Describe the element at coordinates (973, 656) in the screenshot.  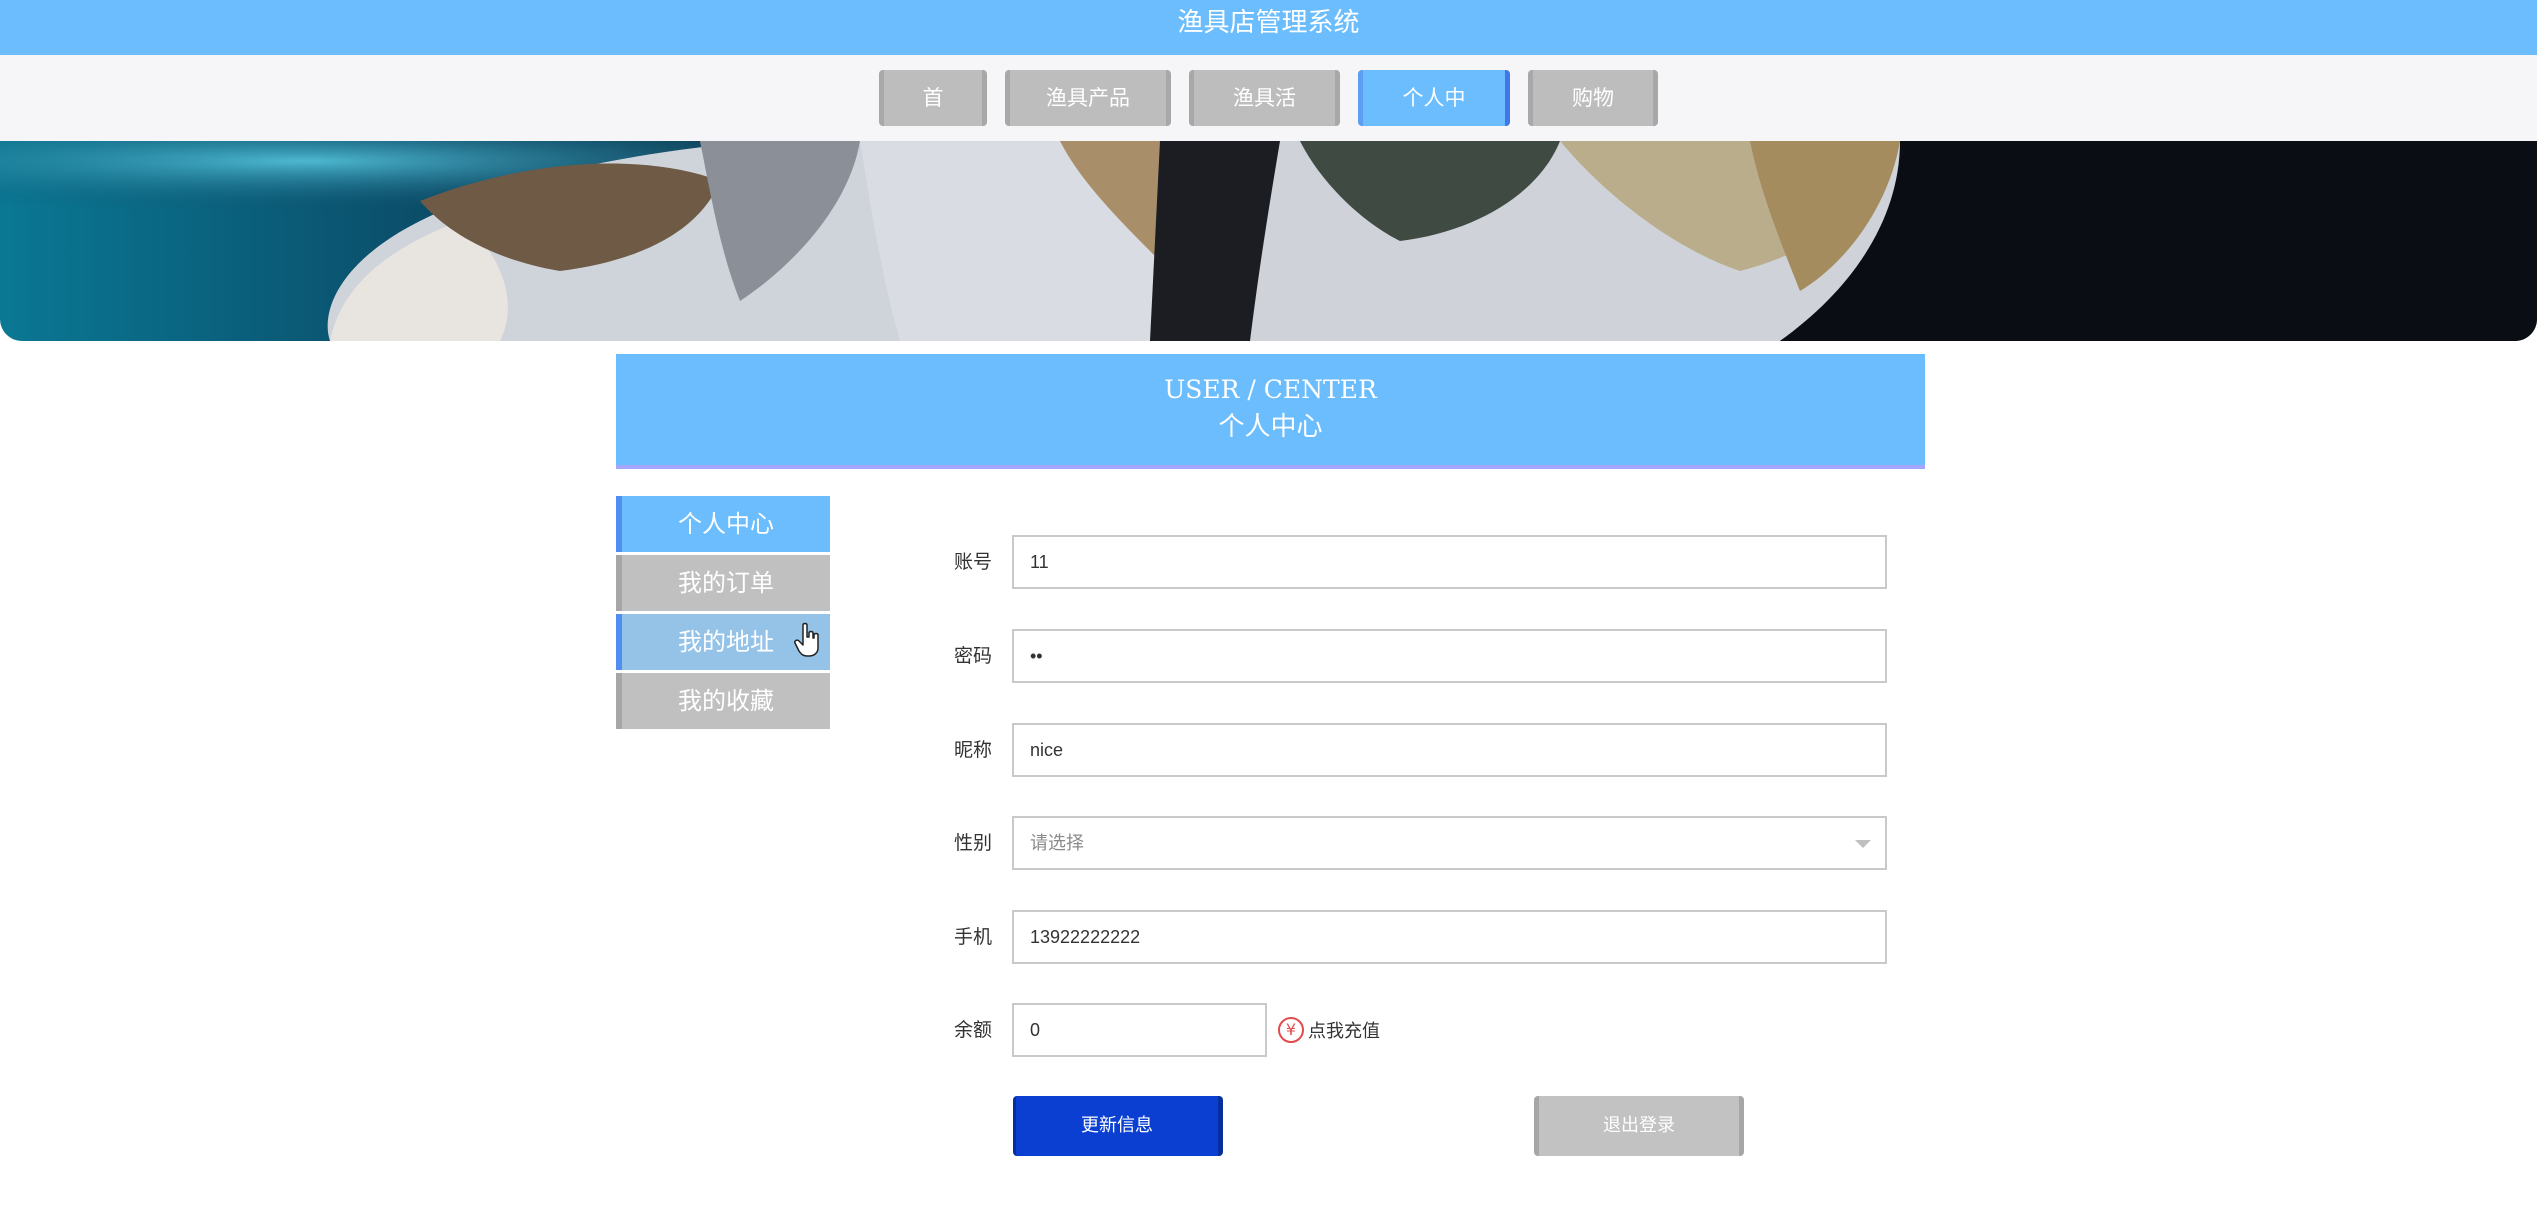
I see `password-label: 密码` at that location.